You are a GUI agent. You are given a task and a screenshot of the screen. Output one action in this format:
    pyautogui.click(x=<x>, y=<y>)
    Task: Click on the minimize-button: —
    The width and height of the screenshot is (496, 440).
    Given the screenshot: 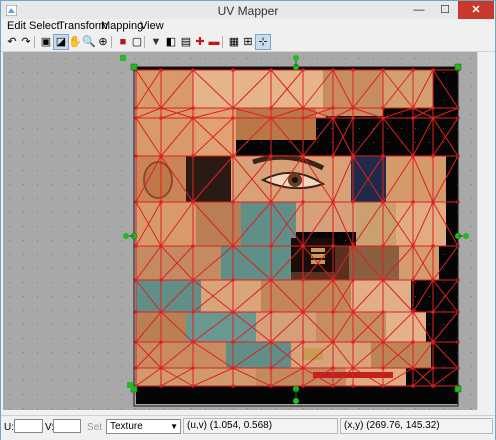 What is the action you would take?
    pyautogui.click(x=419, y=10)
    